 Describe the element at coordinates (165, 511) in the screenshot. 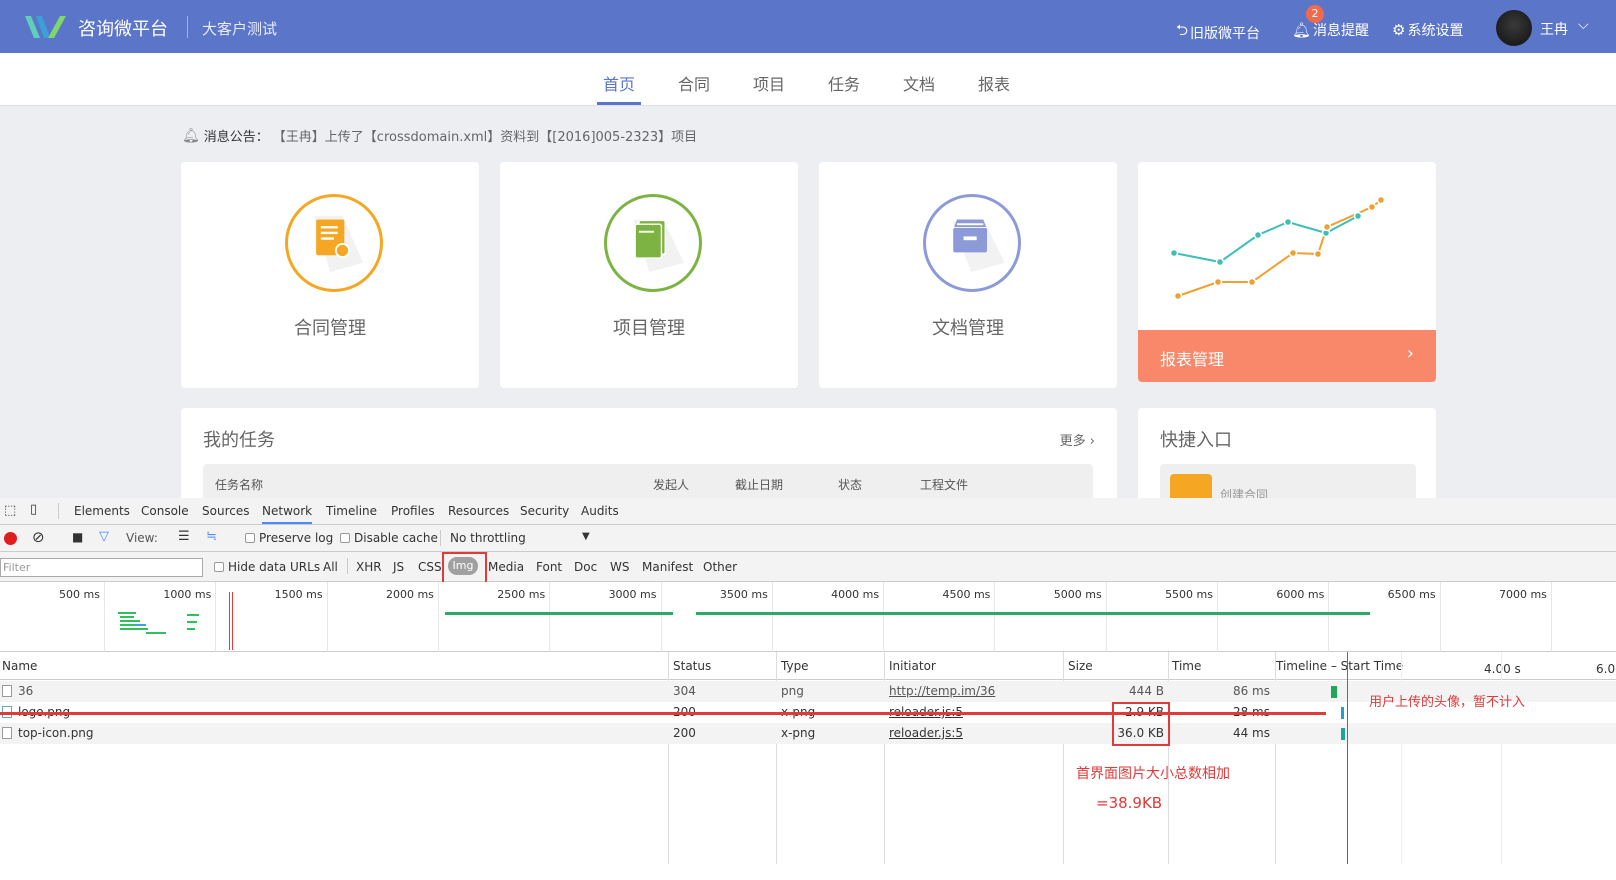

I see `tab-console: Console` at that location.